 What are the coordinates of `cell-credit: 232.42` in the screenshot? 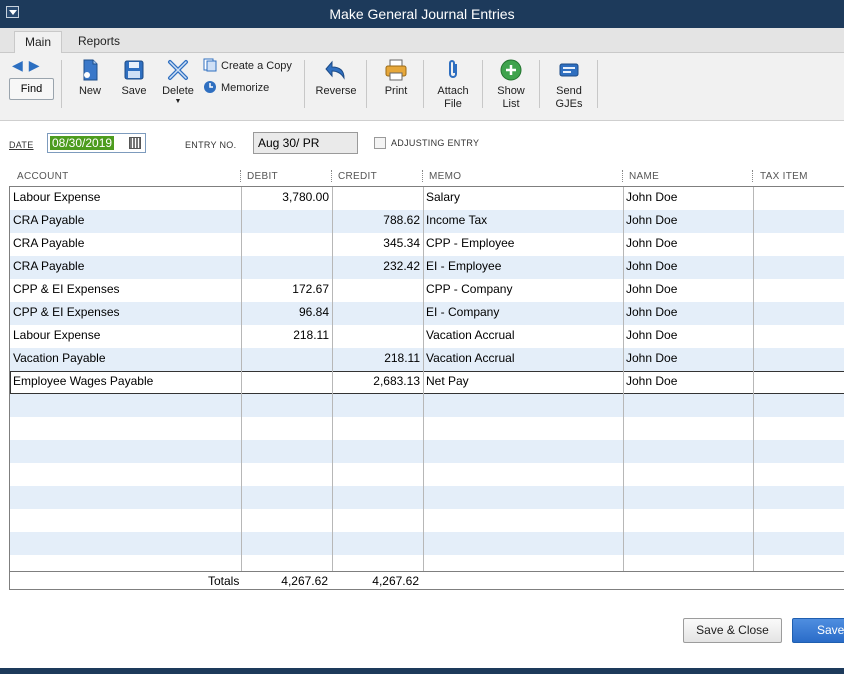 It's located at (377, 267).